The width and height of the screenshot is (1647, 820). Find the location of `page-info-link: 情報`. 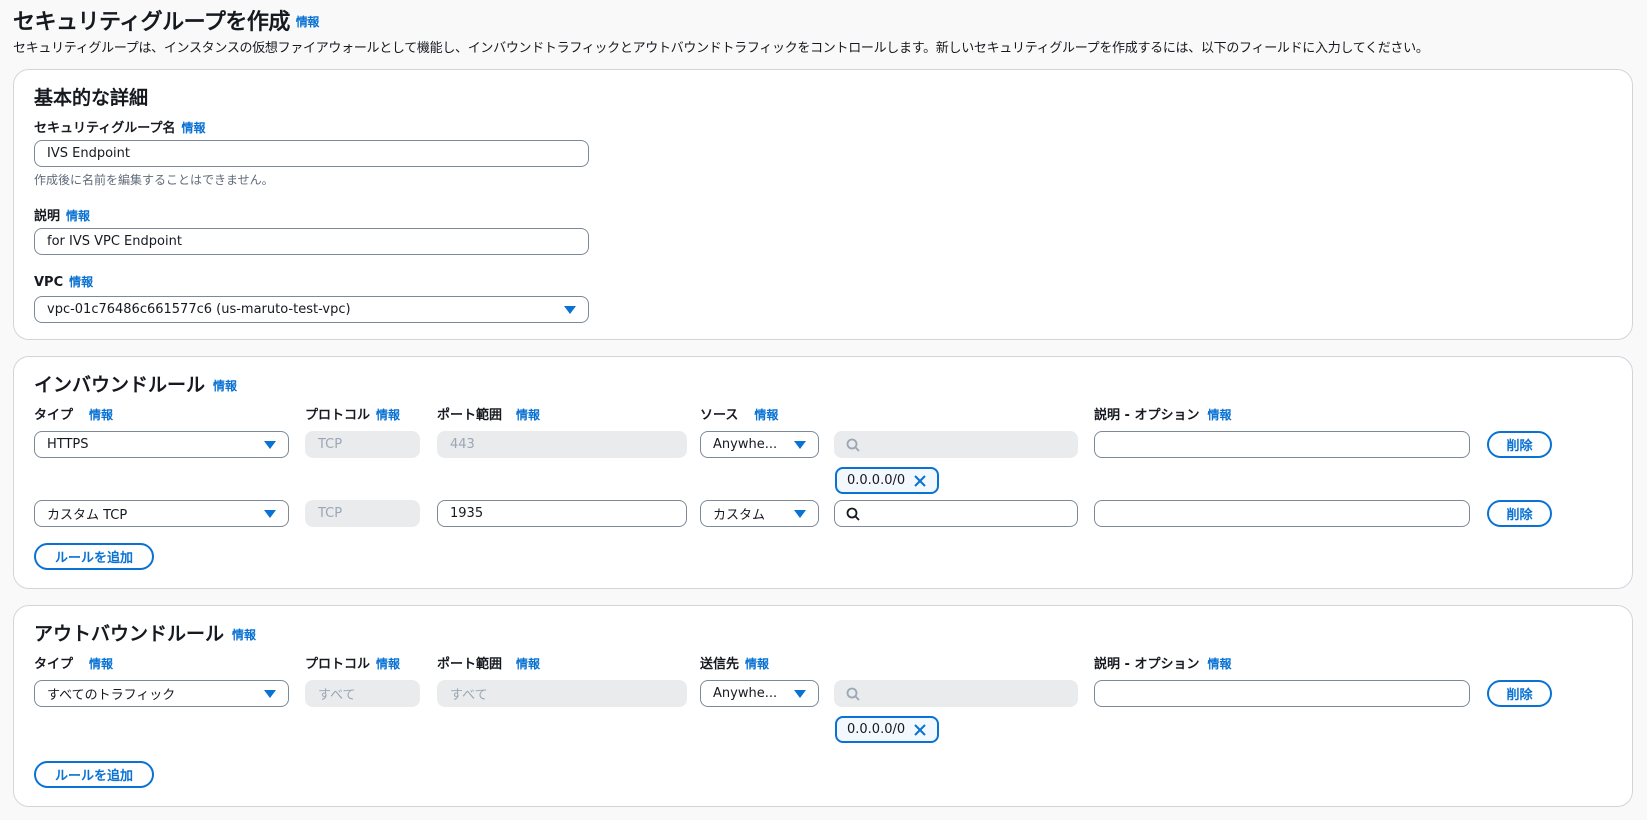

page-info-link: 情報 is located at coordinates (308, 22).